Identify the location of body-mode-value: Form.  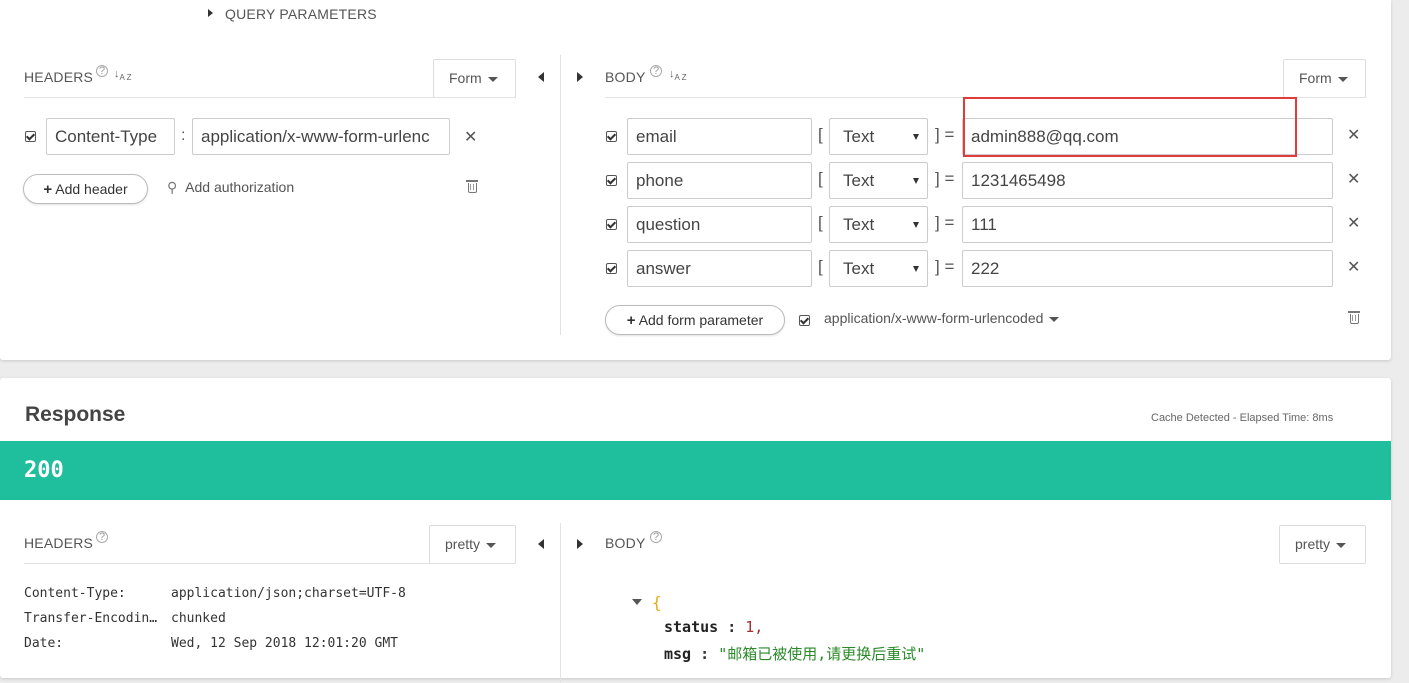
(1315, 78).